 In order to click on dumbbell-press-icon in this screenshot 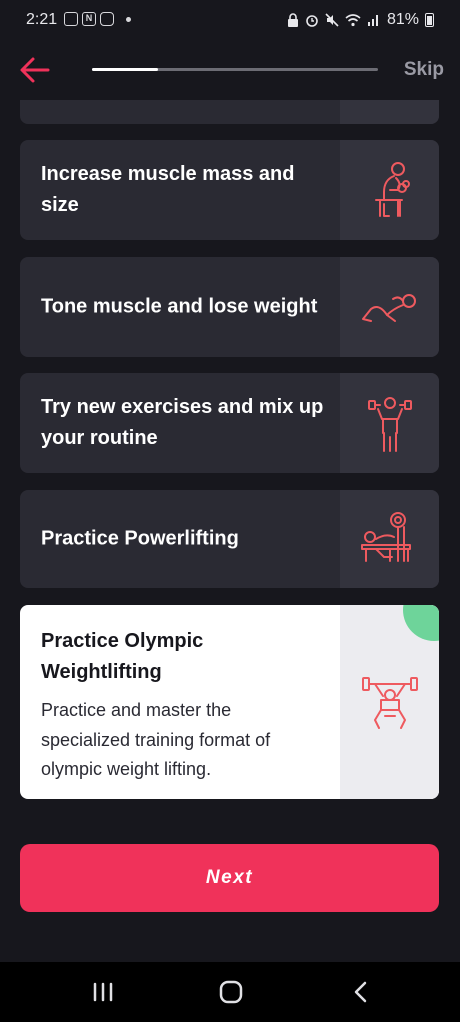, I will do `click(389, 424)`.